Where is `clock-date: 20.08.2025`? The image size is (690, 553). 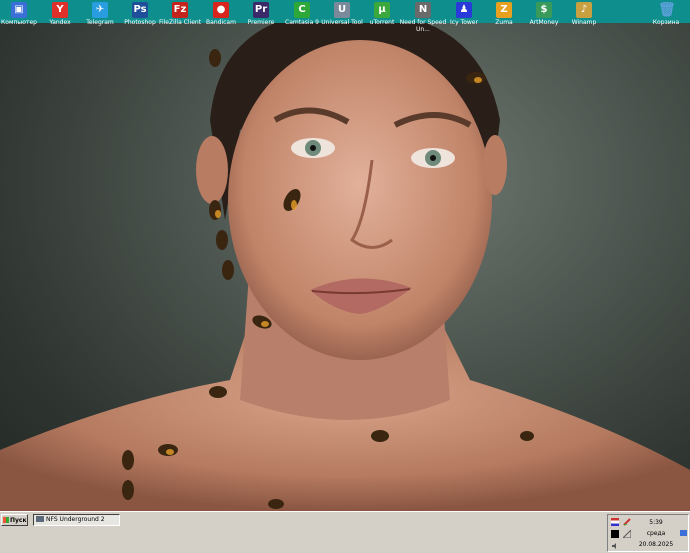
clock-date: 20.08.2025 is located at coordinates (656, 544).